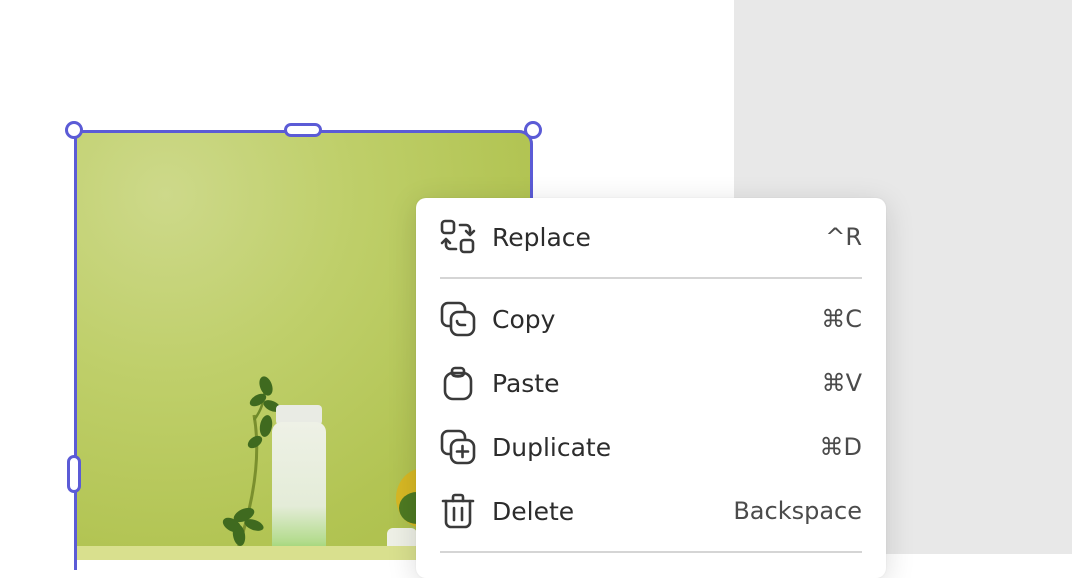 The width and height of the screenshot is (1072, 578). Describe the element at coordinates (651, 319) in the screenshot. I see `menu-item-copy: Copy ⌘C` at that location.